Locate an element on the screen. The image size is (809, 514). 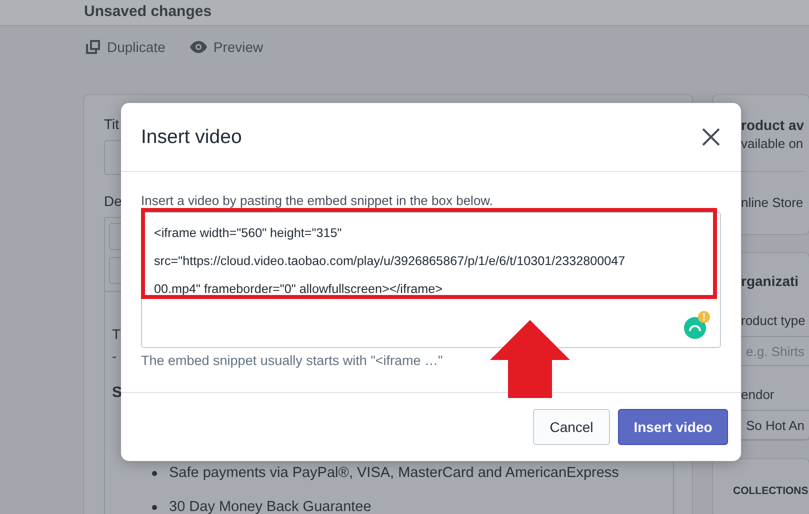
close-button is located at coordinates (711, 137).